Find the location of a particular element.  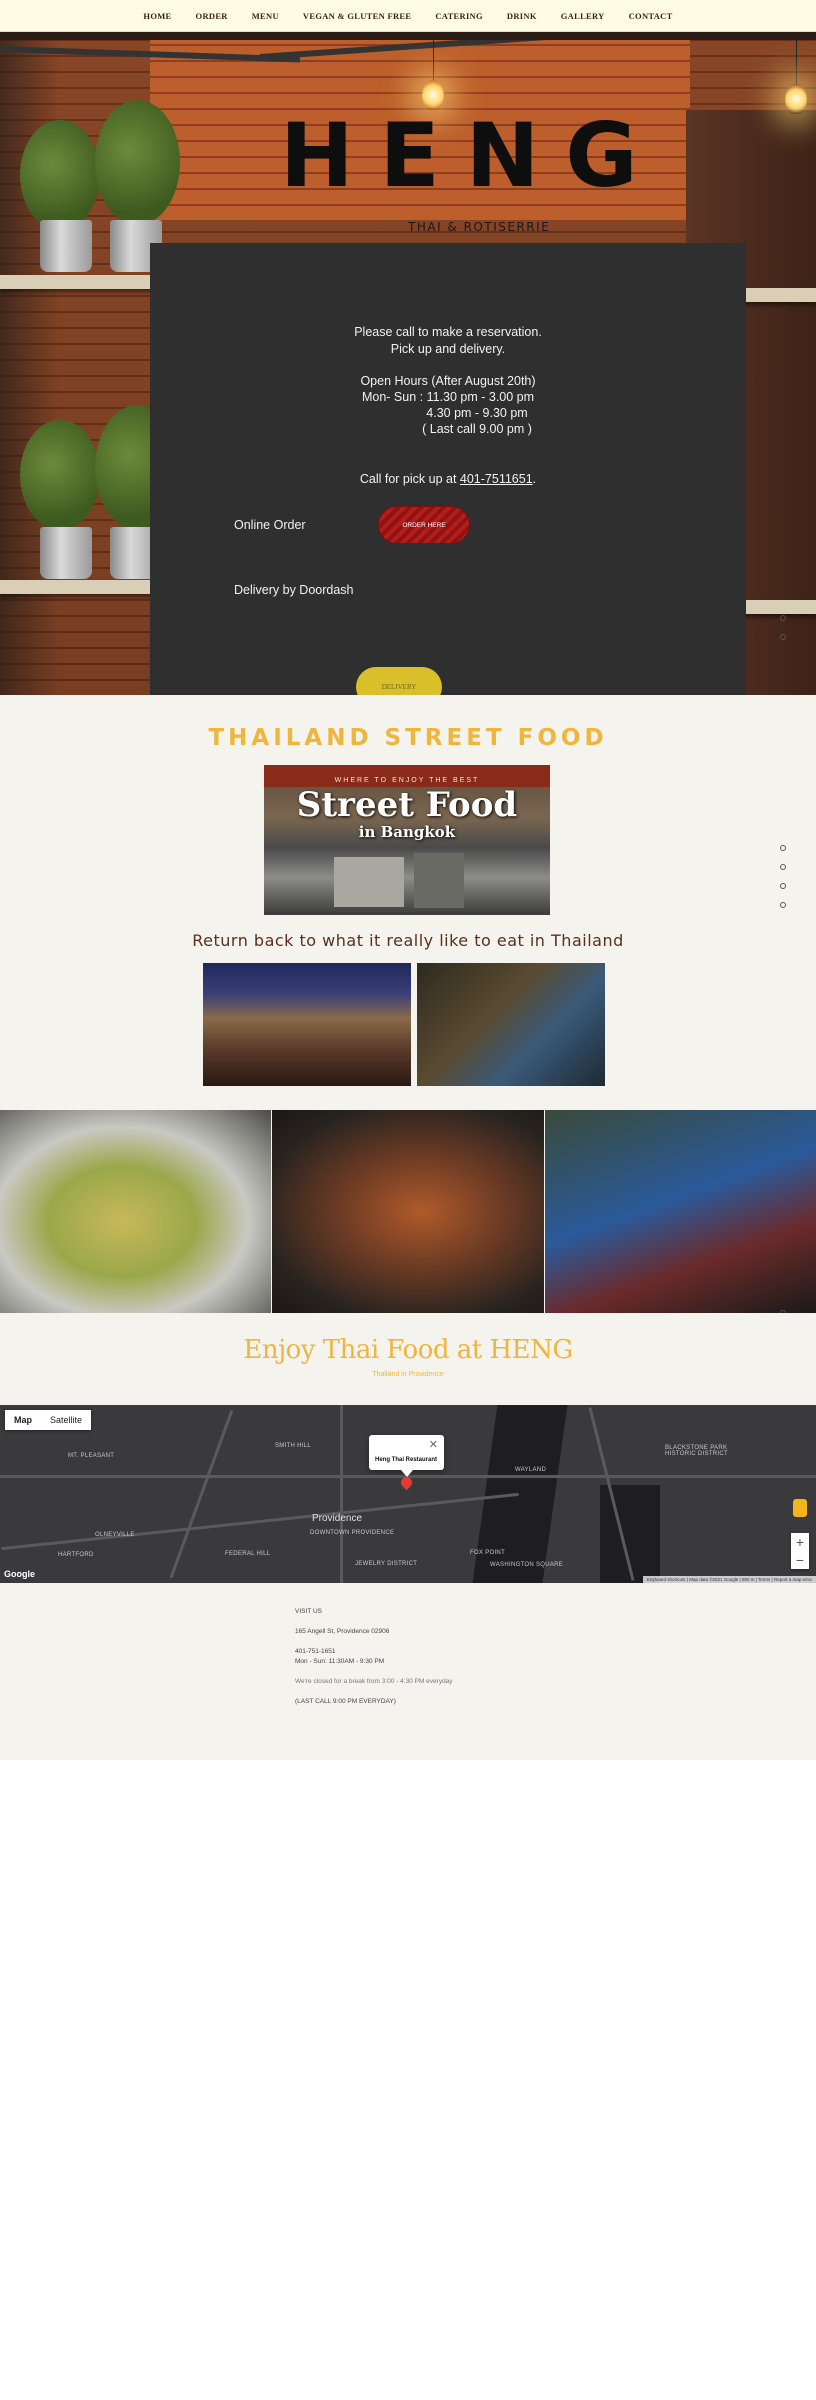

grilled-skewers-image is located at coordinates (408, 1211).